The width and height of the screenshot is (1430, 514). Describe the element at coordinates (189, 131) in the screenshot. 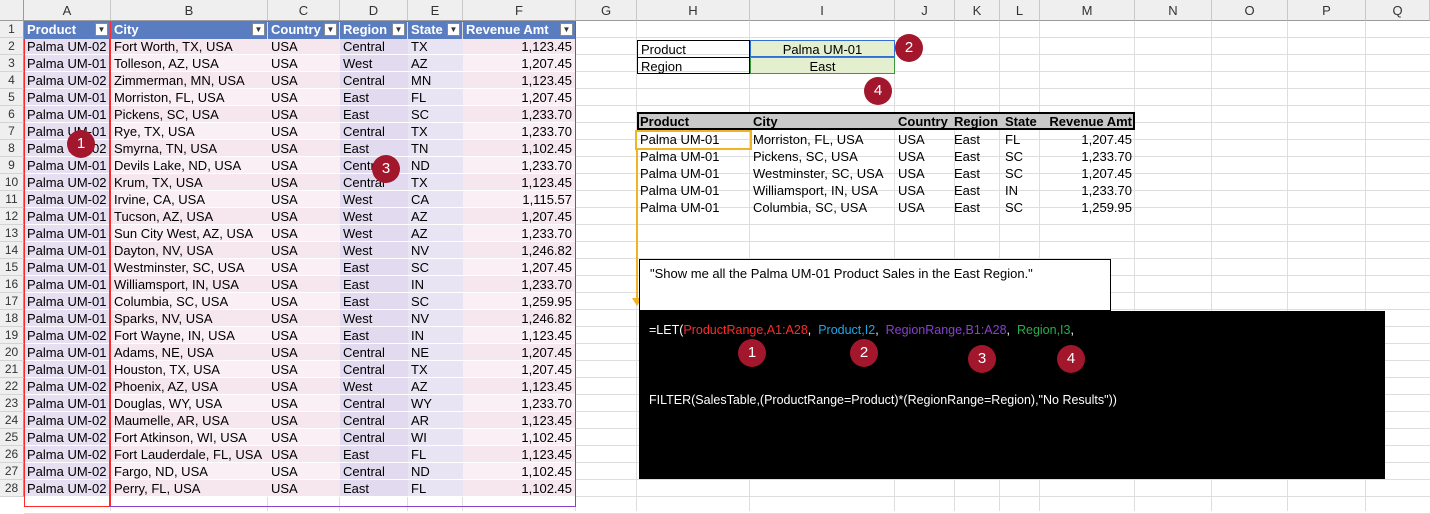

I see `table-cell-city: Rye, TX, USA` at that location.